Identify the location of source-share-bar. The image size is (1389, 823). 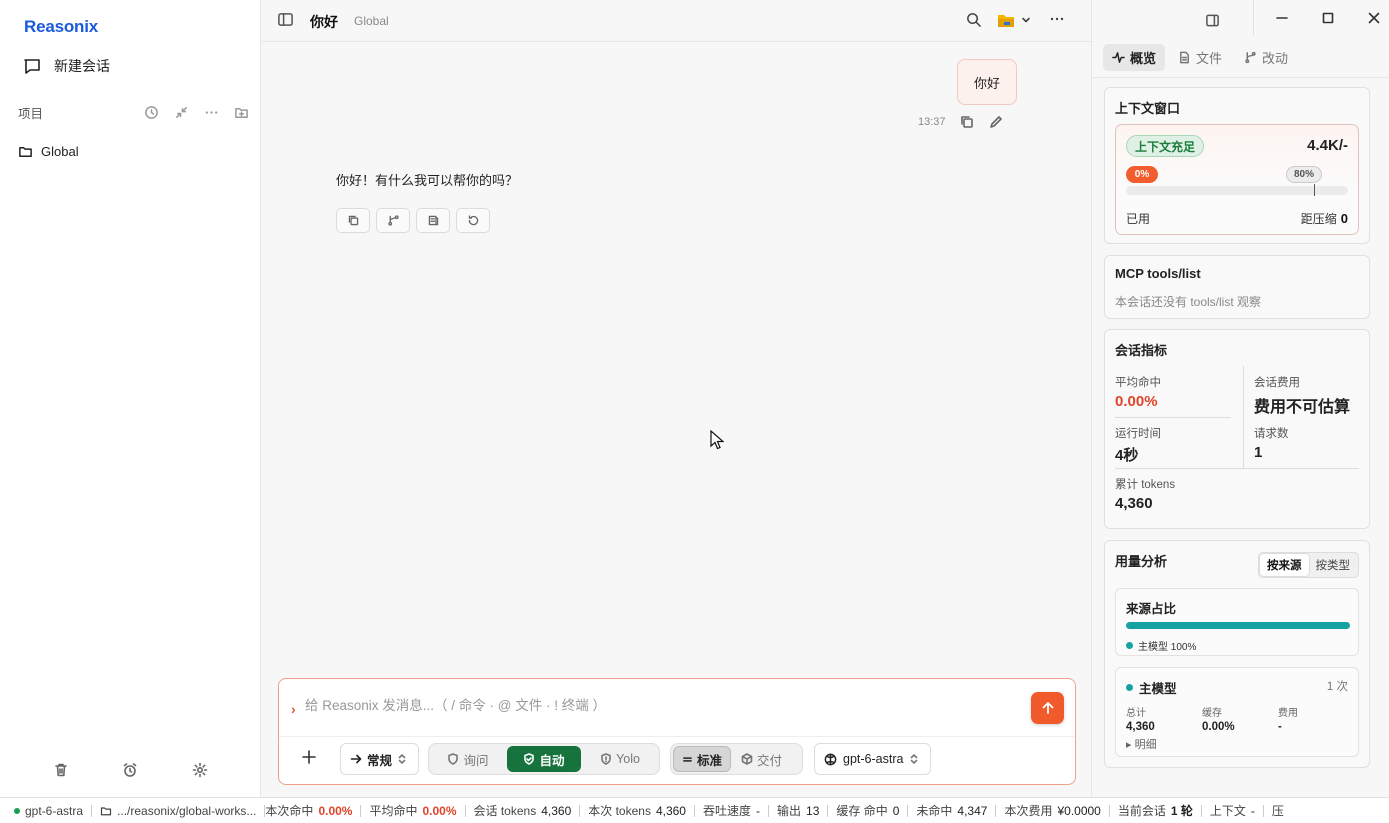
(1238, 625).